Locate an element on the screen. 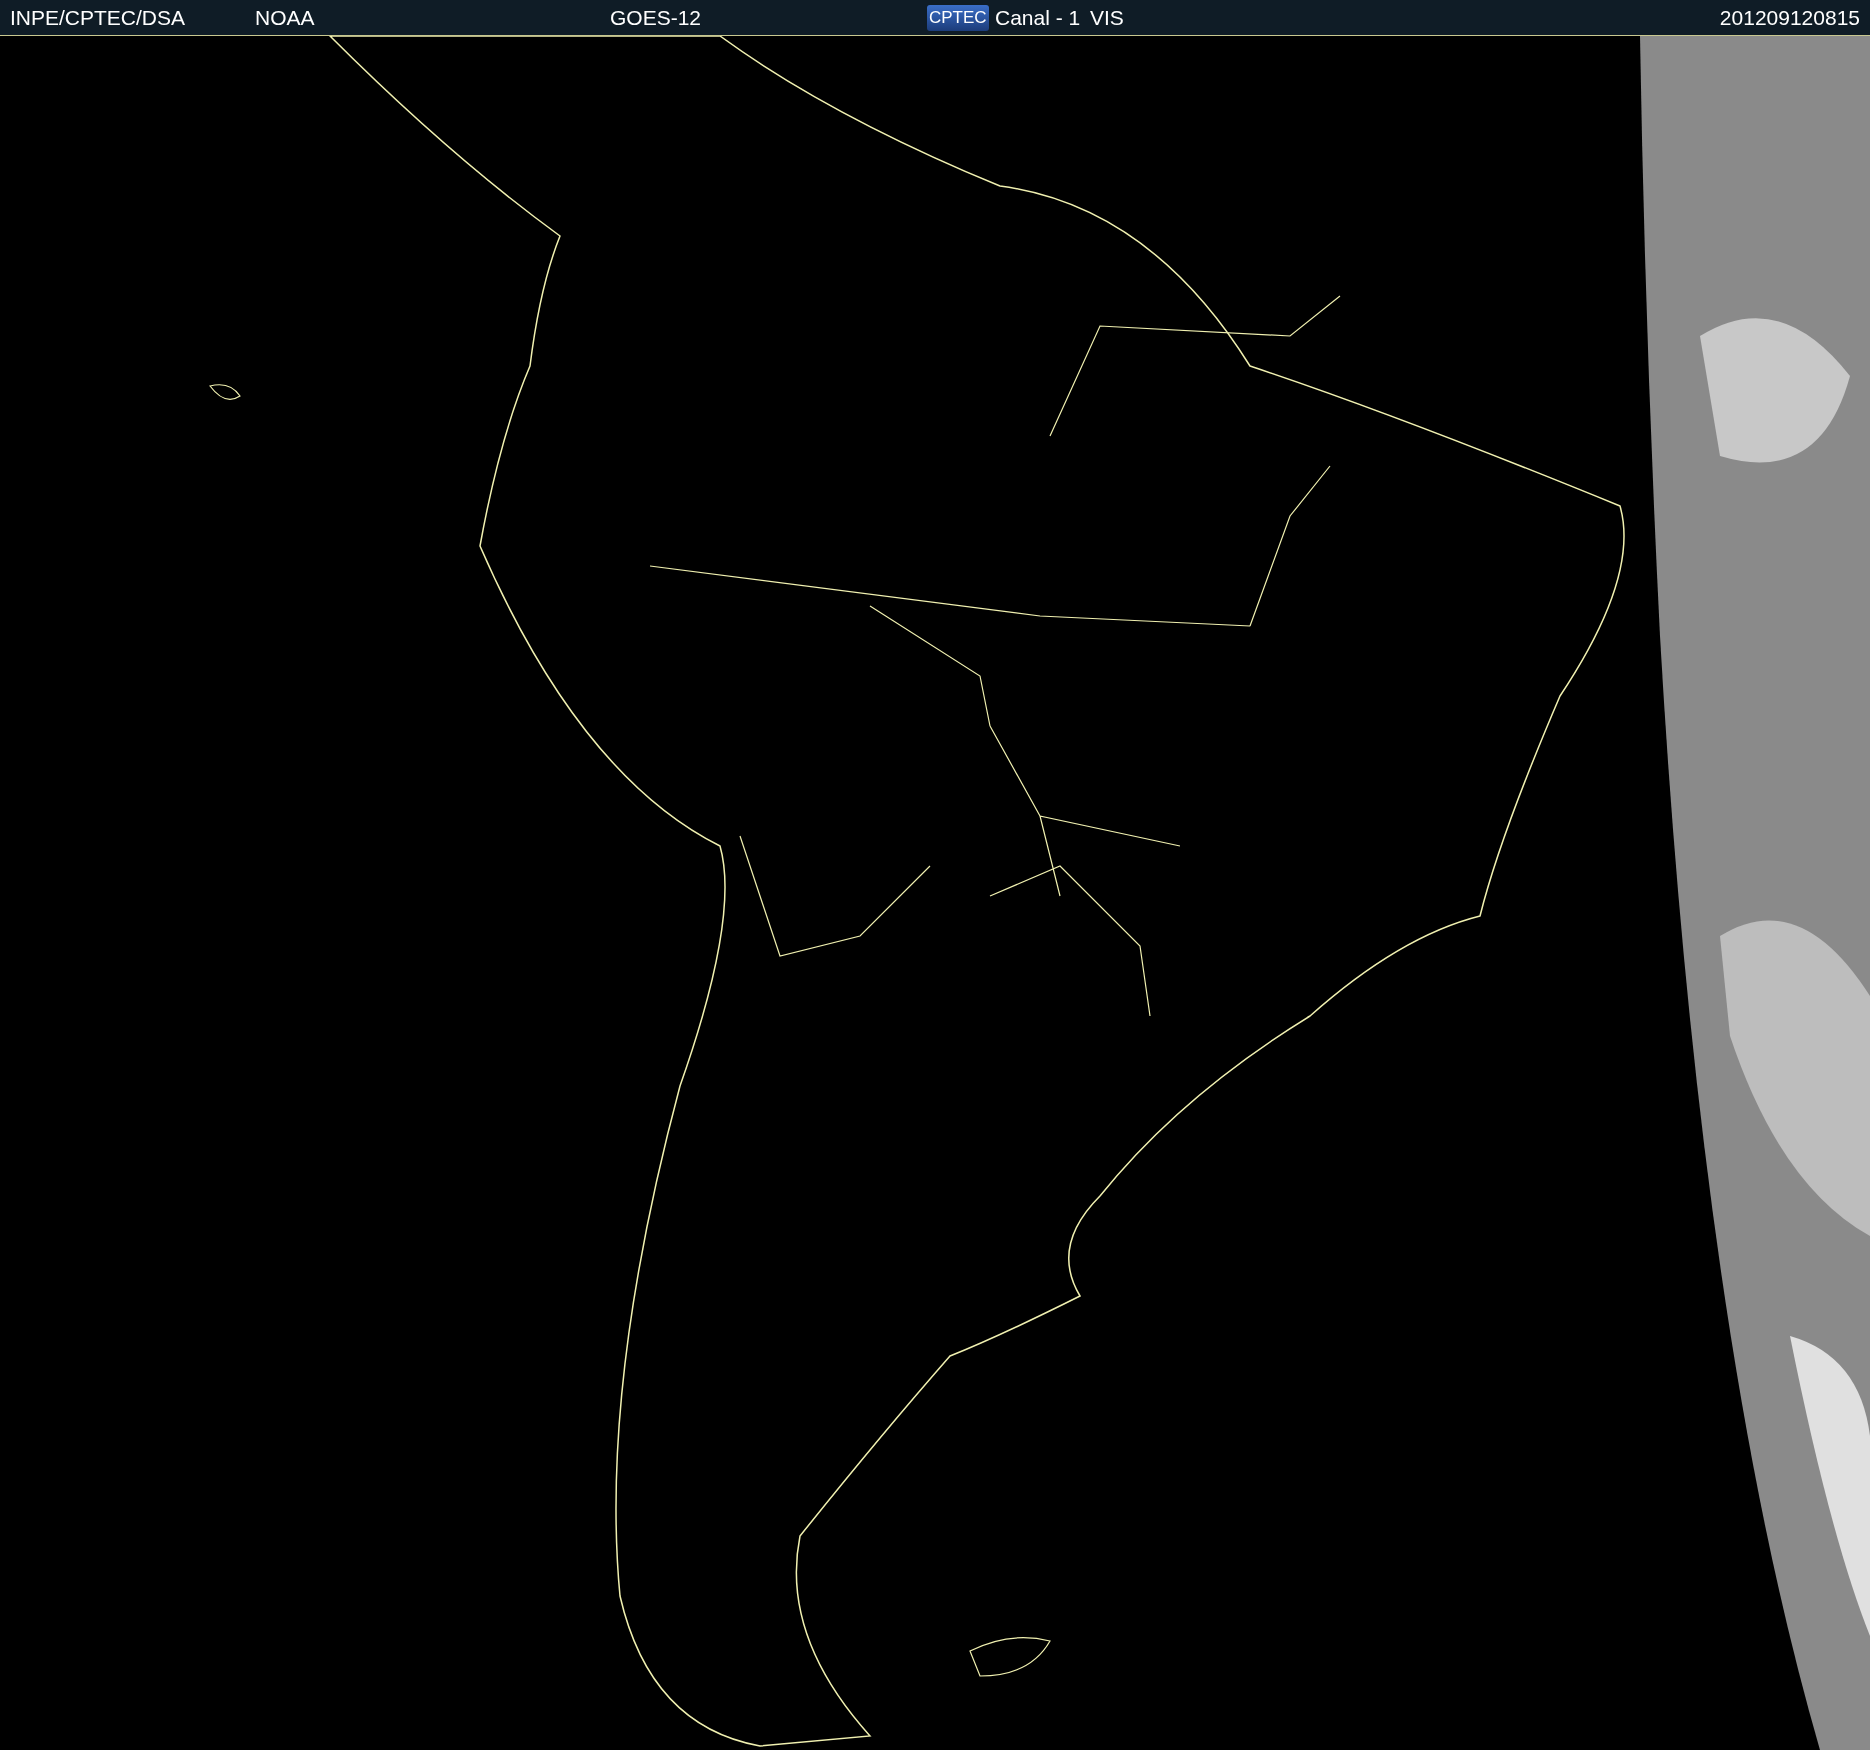 The height and width of the screenshot is (1750, 1870). source-label: INPE/CPTEC/DSA is located at coordinates (98, 17).